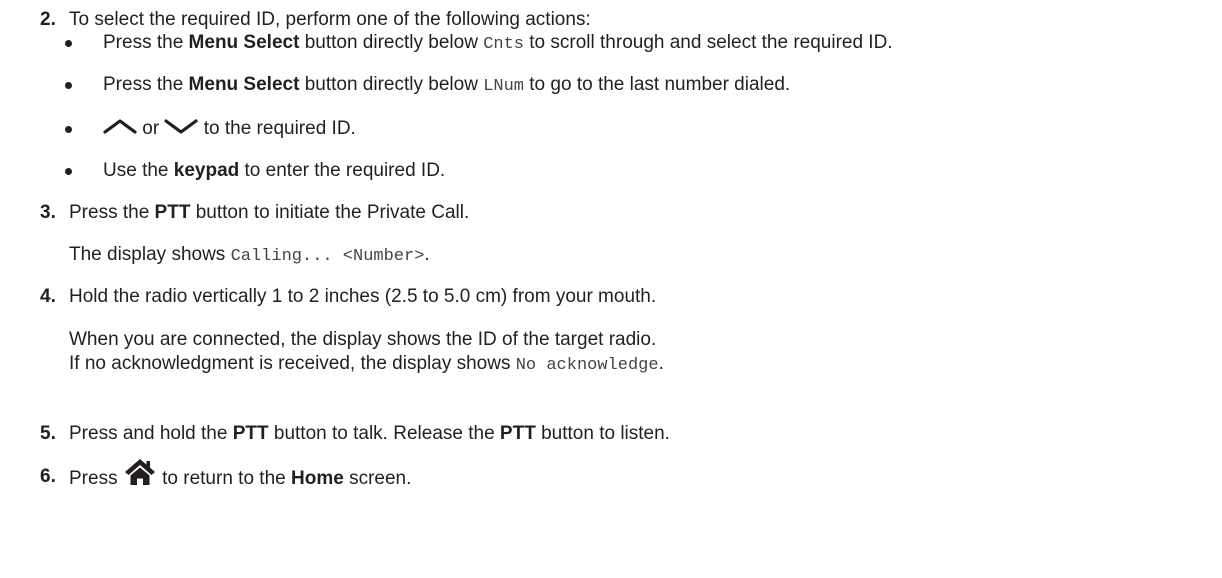 Image resolution: width=1222 pixels, height=578 pixels. I want to click on text: button to initiate the Private Call., so click(330, 212).